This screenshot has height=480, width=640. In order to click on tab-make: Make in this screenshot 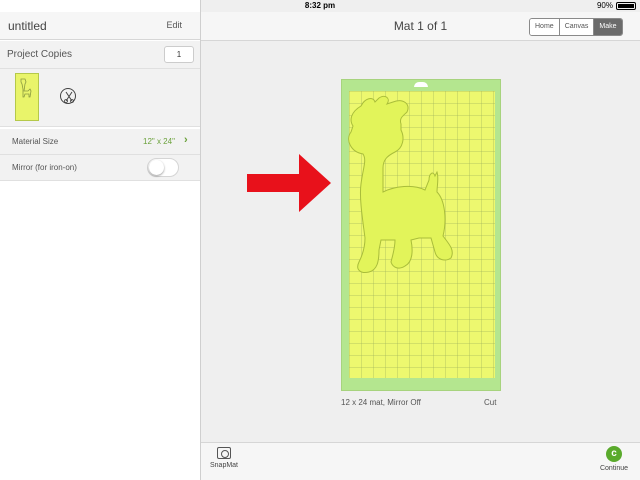, I will do `click(608, 27)`.